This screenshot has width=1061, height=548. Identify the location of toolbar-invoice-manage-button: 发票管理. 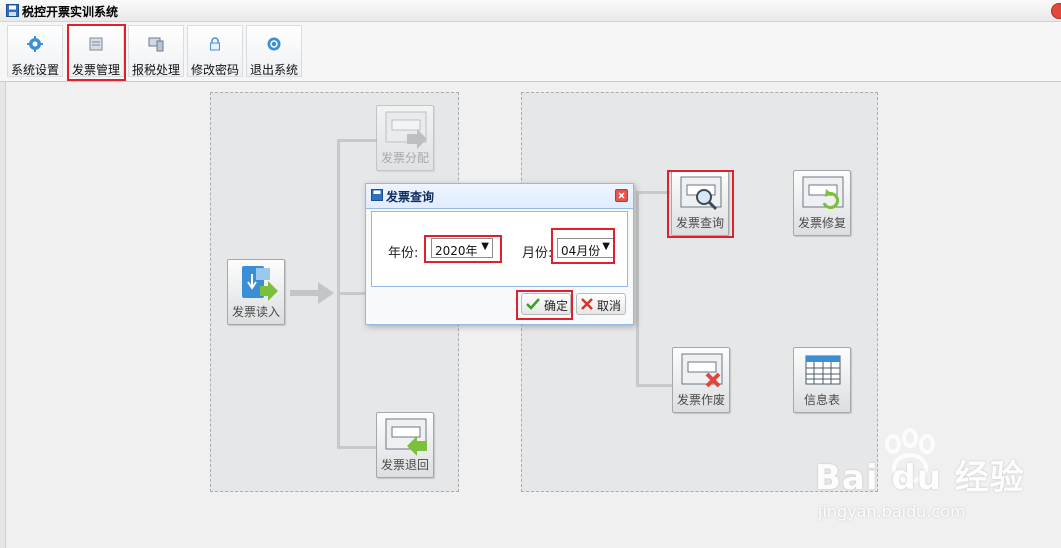
(96, 51).